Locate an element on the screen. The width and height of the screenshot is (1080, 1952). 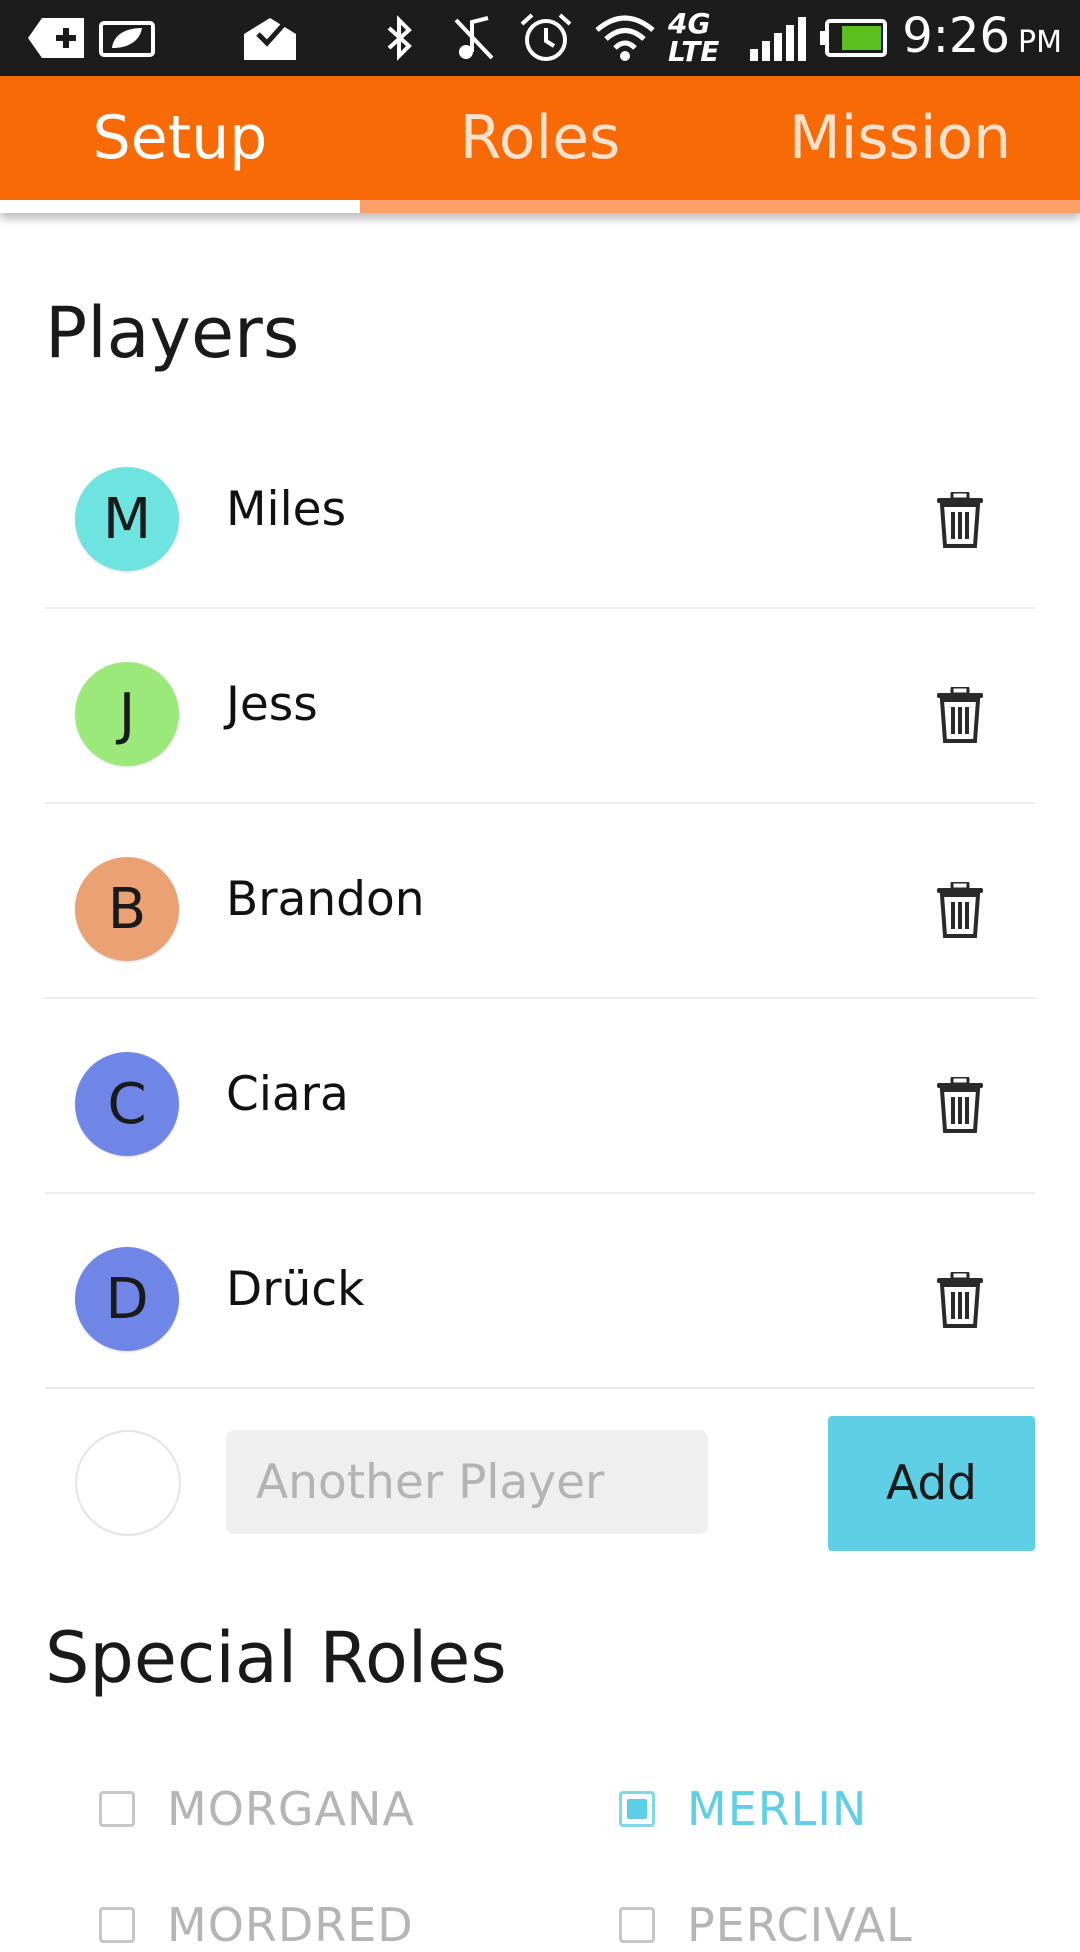
status-clock: 9:26 PM is located at coordinates (982, 36).